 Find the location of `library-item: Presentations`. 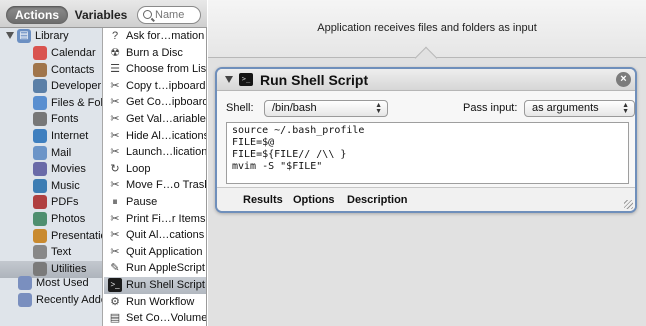

library-item: Presentations is located at coordinates (51, 236).